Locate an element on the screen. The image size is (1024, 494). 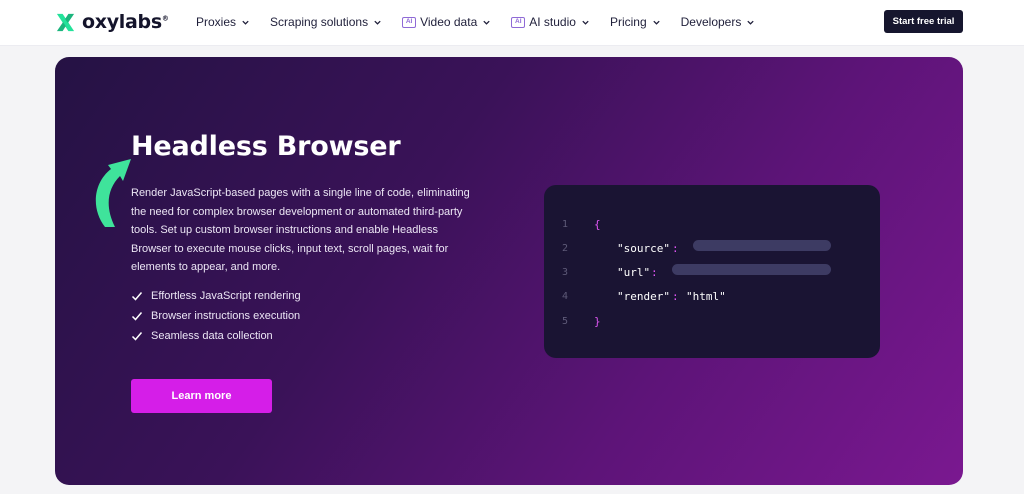
list-item: Browser instructions execution is located at coordinates (216, 316).